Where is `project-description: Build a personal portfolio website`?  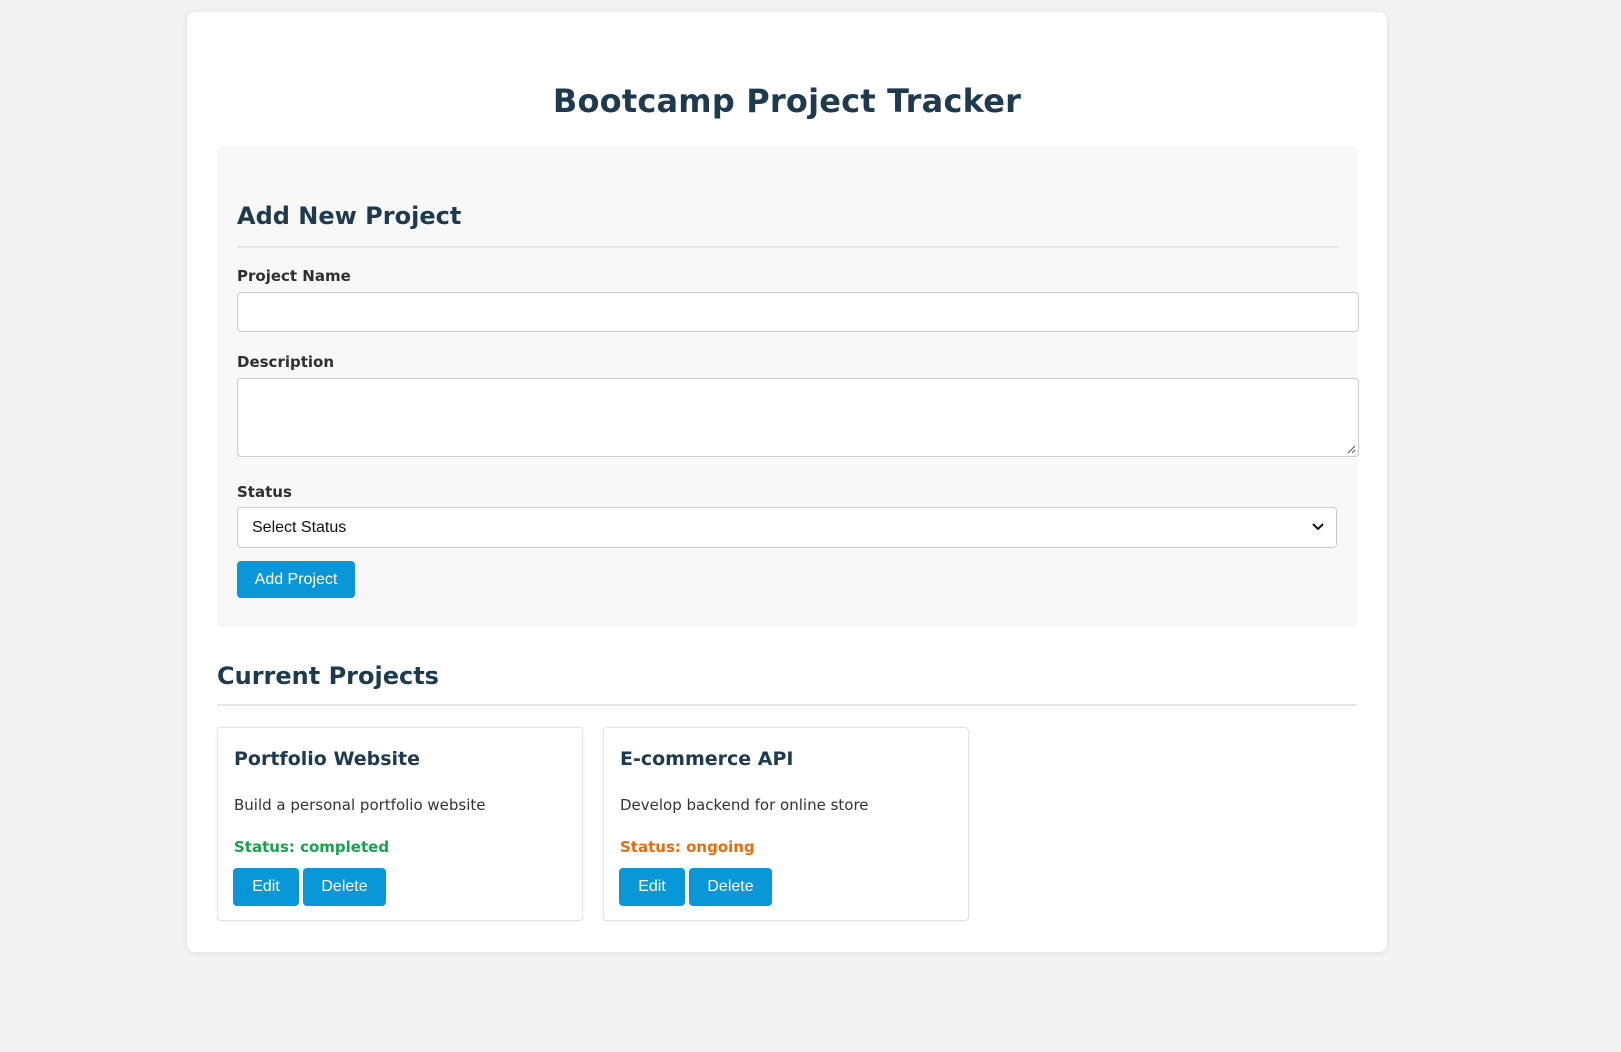 project-description: Build a personal portfolio website is located at coordinates (360, 805).